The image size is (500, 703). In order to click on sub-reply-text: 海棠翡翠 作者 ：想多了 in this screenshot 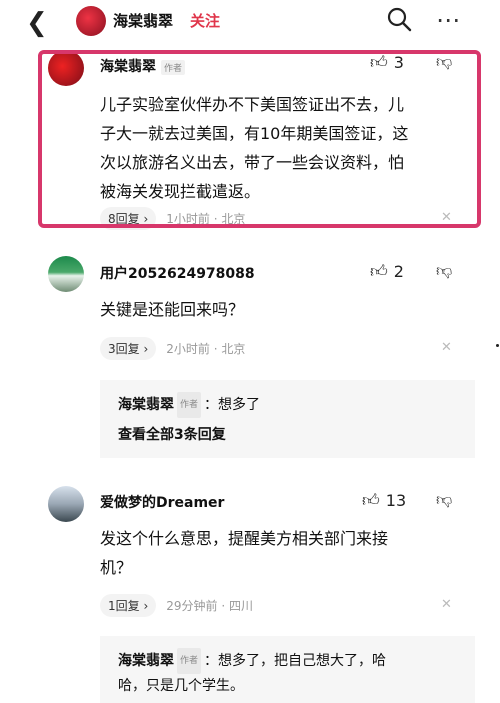, I will do `click(189, 405)`.